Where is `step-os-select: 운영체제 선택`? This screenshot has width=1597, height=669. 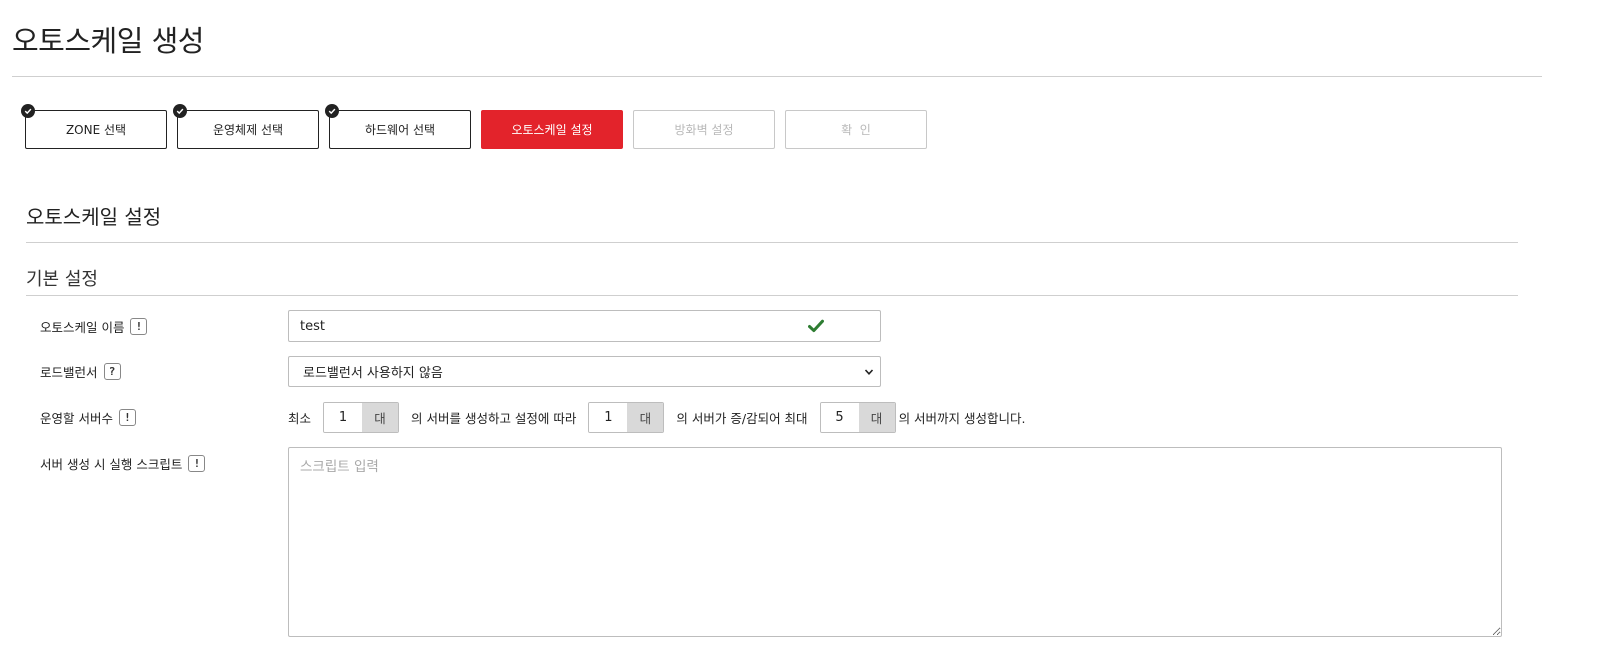
step-os-select: 운영체제 선택 is located at coordinates (246, 126).